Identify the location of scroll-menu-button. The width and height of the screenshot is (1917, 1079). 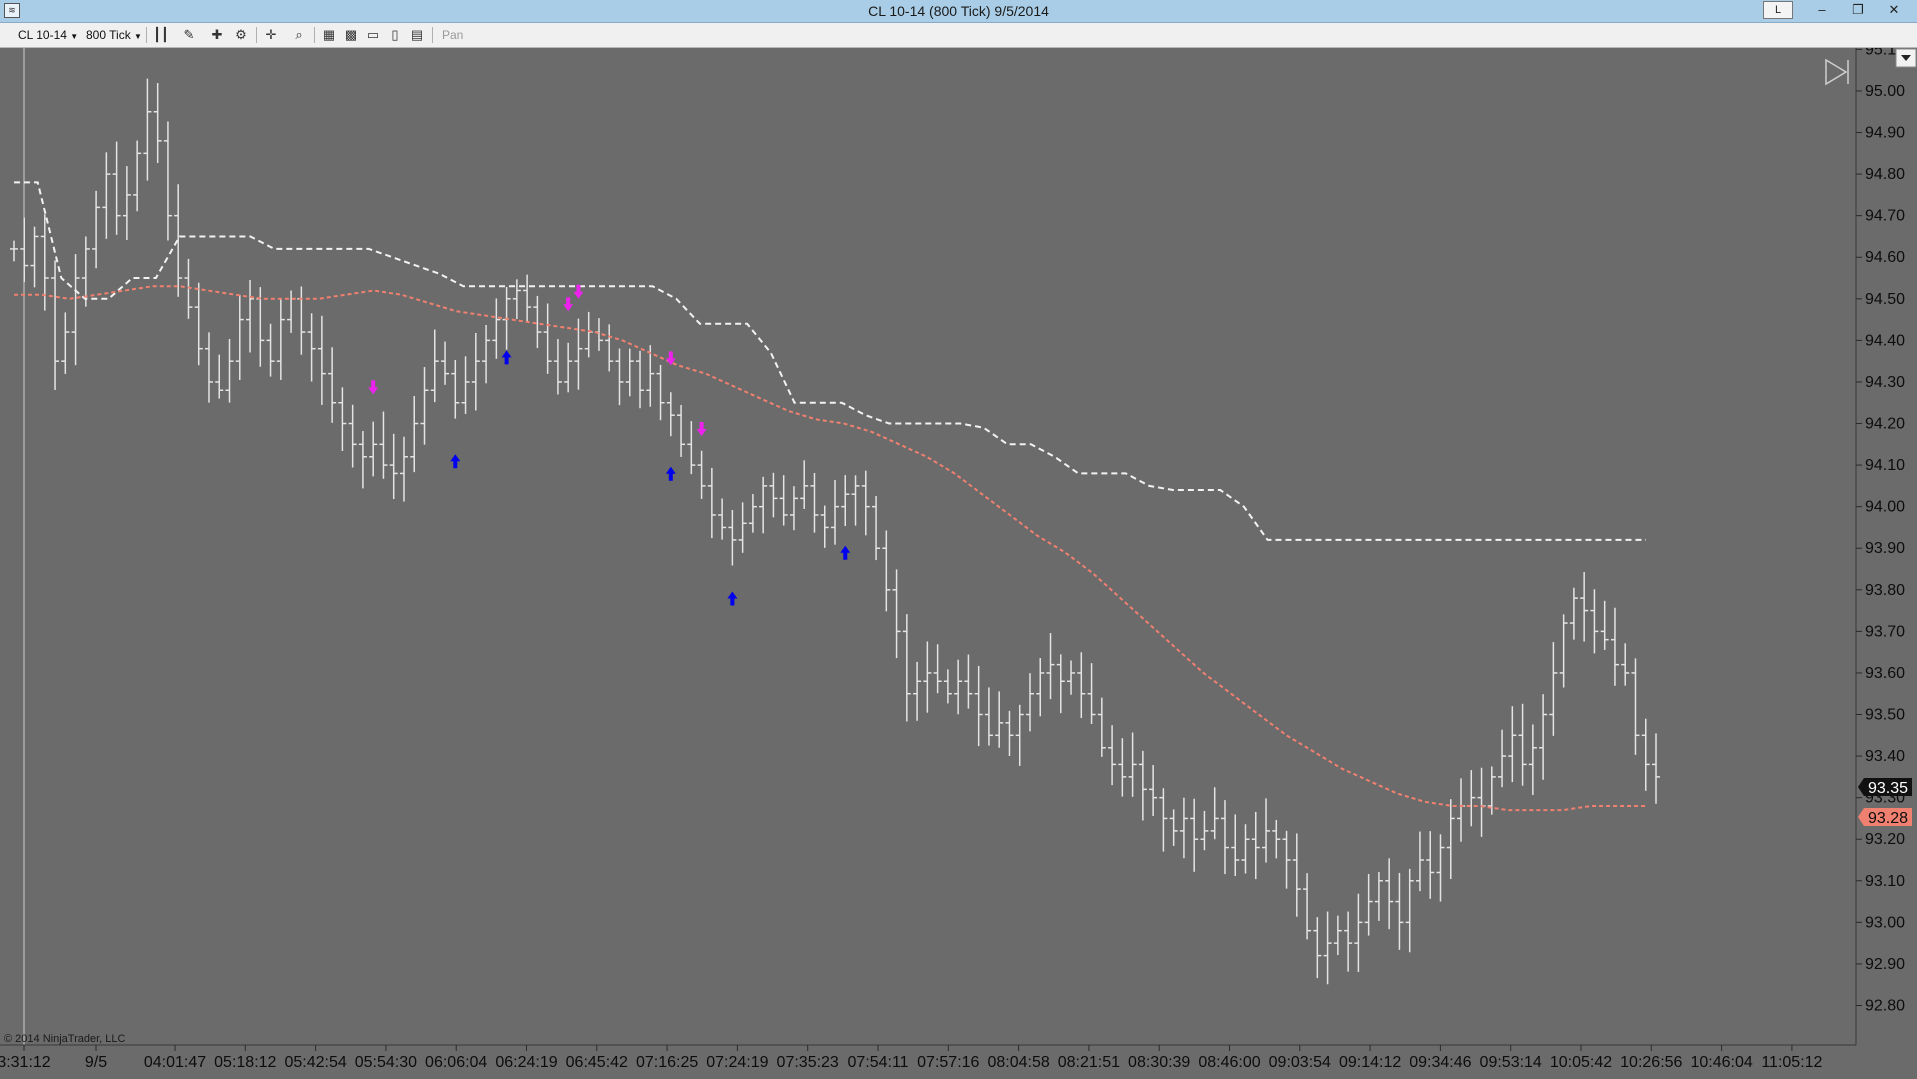
(1906, 58).